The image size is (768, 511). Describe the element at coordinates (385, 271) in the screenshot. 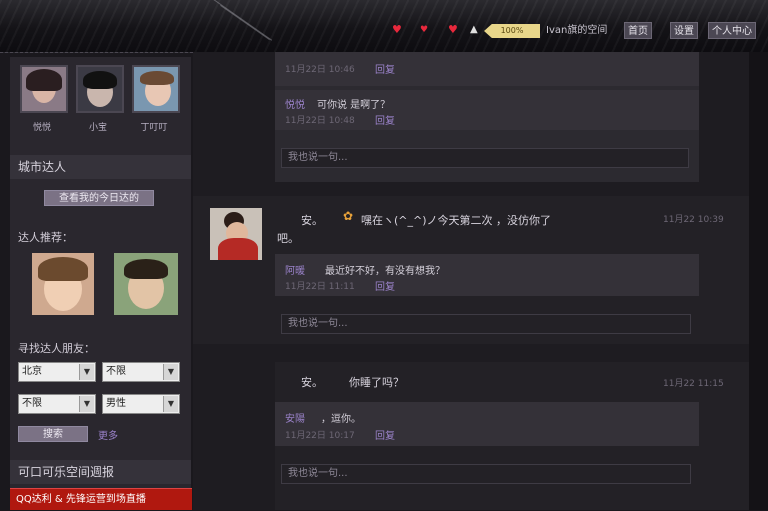

I see `reply-text: 最近好不好，有没有想我？` at that location.